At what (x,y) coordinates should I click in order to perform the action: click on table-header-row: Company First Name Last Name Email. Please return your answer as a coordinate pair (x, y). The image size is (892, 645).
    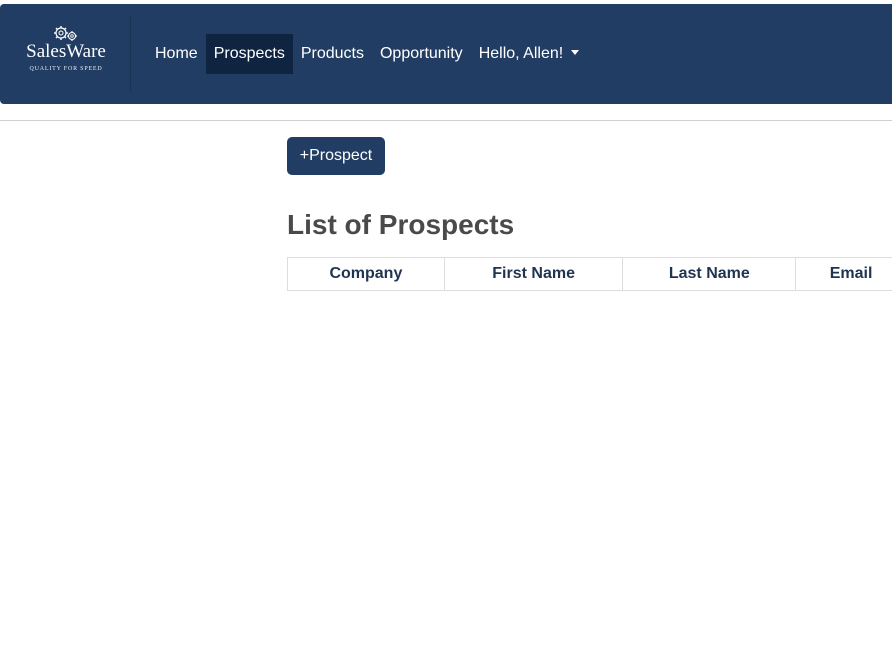
    Looking at the image, I should click on (589, 274).